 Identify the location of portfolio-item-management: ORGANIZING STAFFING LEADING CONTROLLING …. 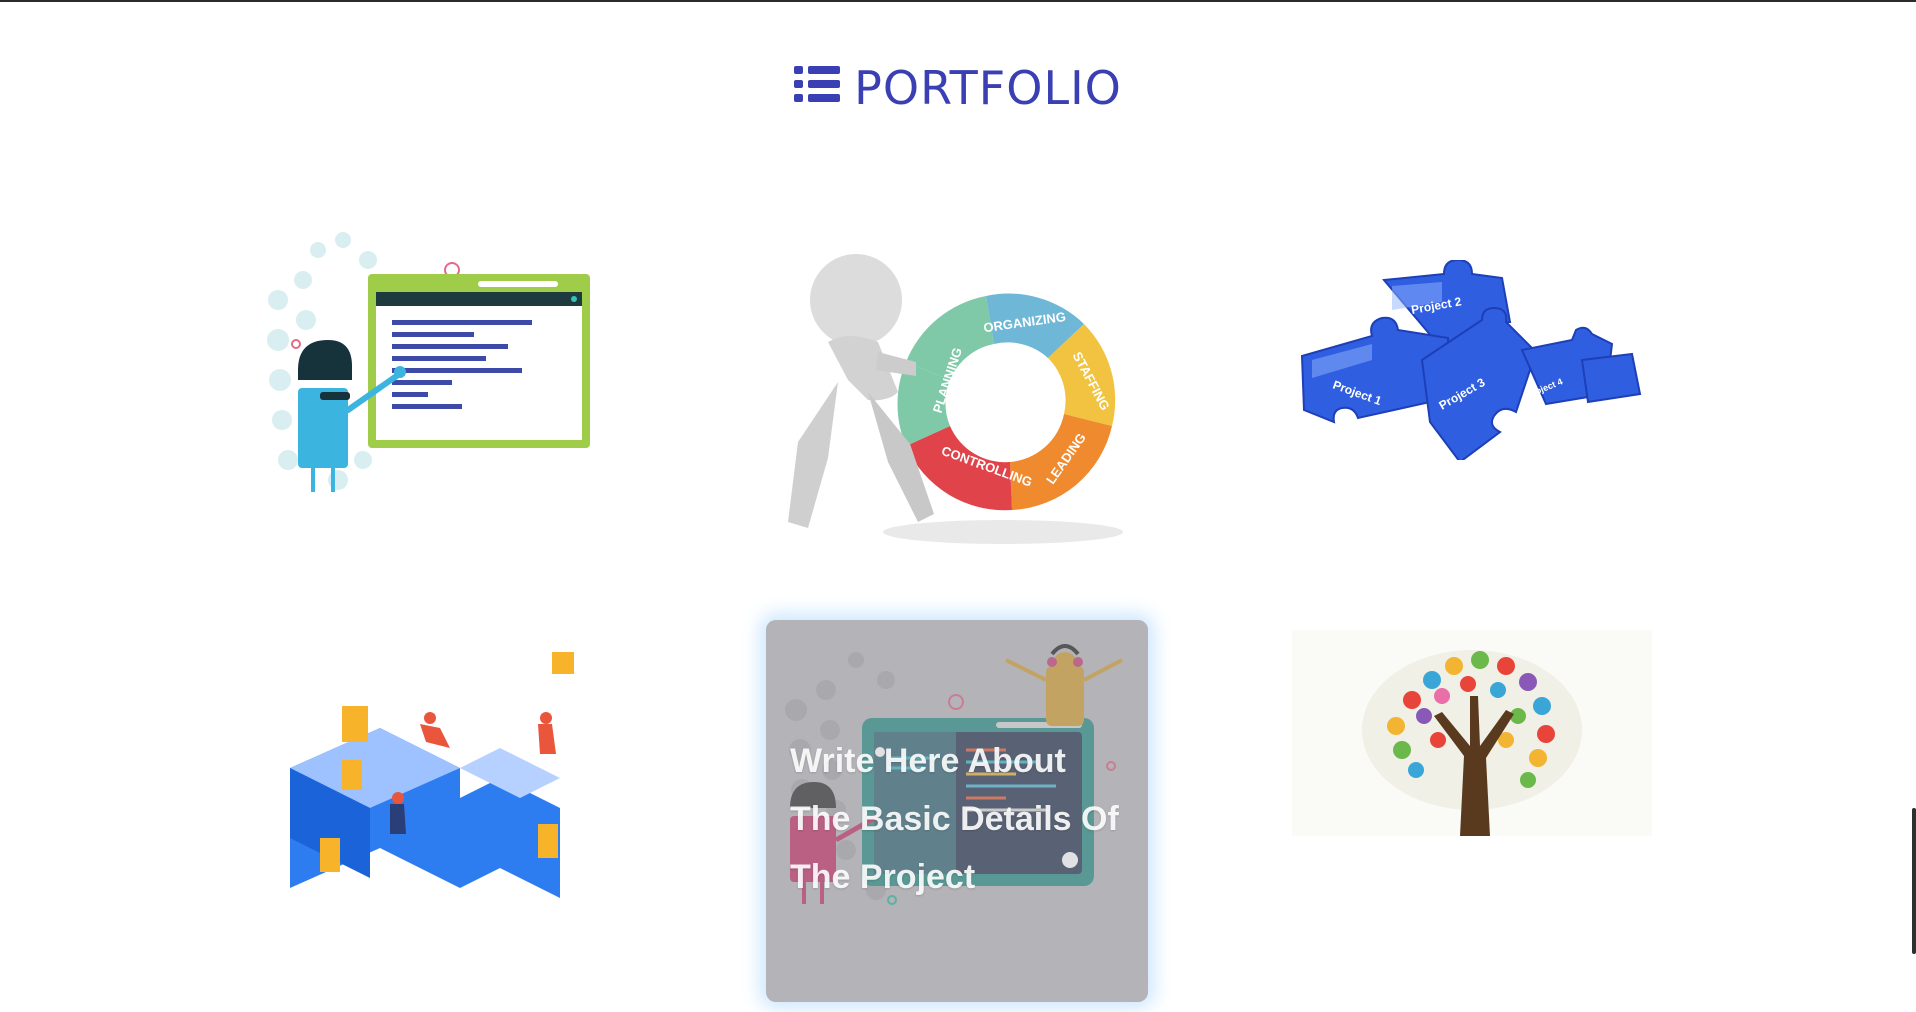
(958, 398).